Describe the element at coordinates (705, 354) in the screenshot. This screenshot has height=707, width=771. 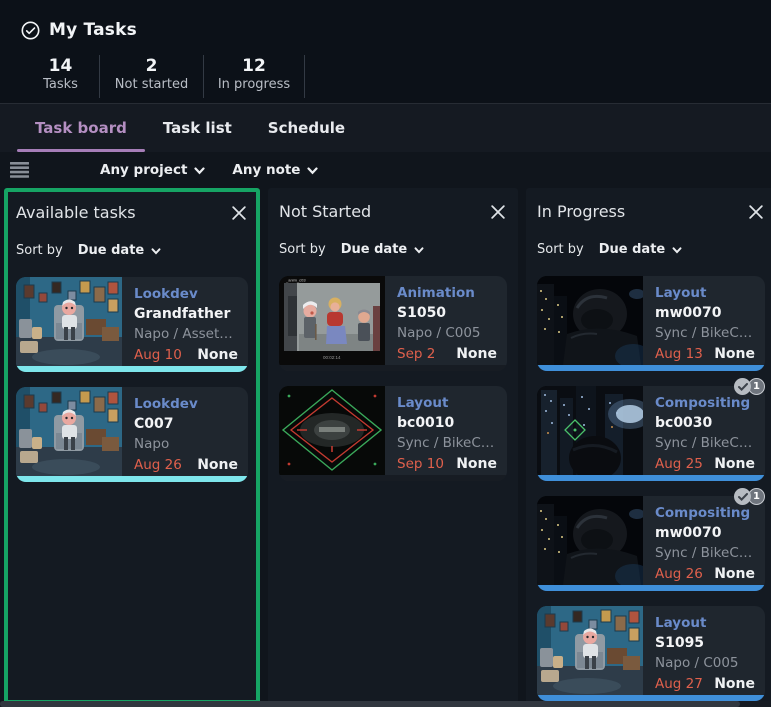
I see `task-bottom-row: Aug 13 None` at that location.